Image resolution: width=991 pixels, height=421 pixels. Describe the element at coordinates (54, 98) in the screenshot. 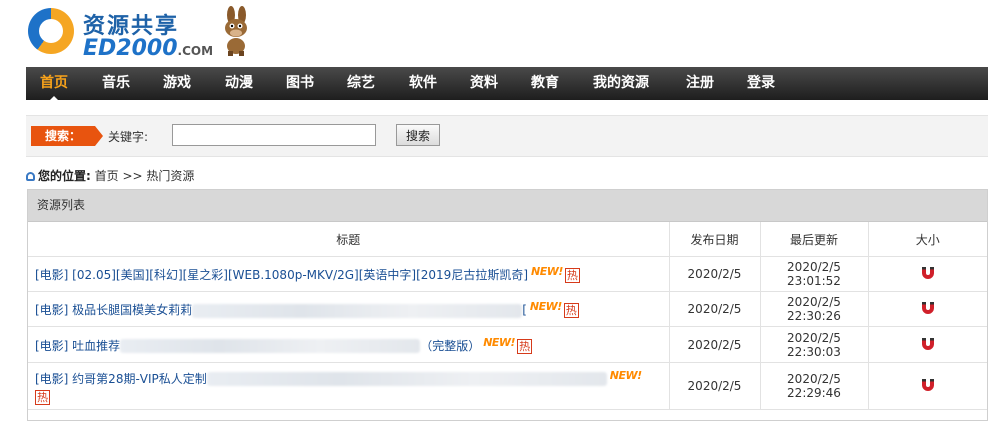

I see `active-caret-icon` at that location.